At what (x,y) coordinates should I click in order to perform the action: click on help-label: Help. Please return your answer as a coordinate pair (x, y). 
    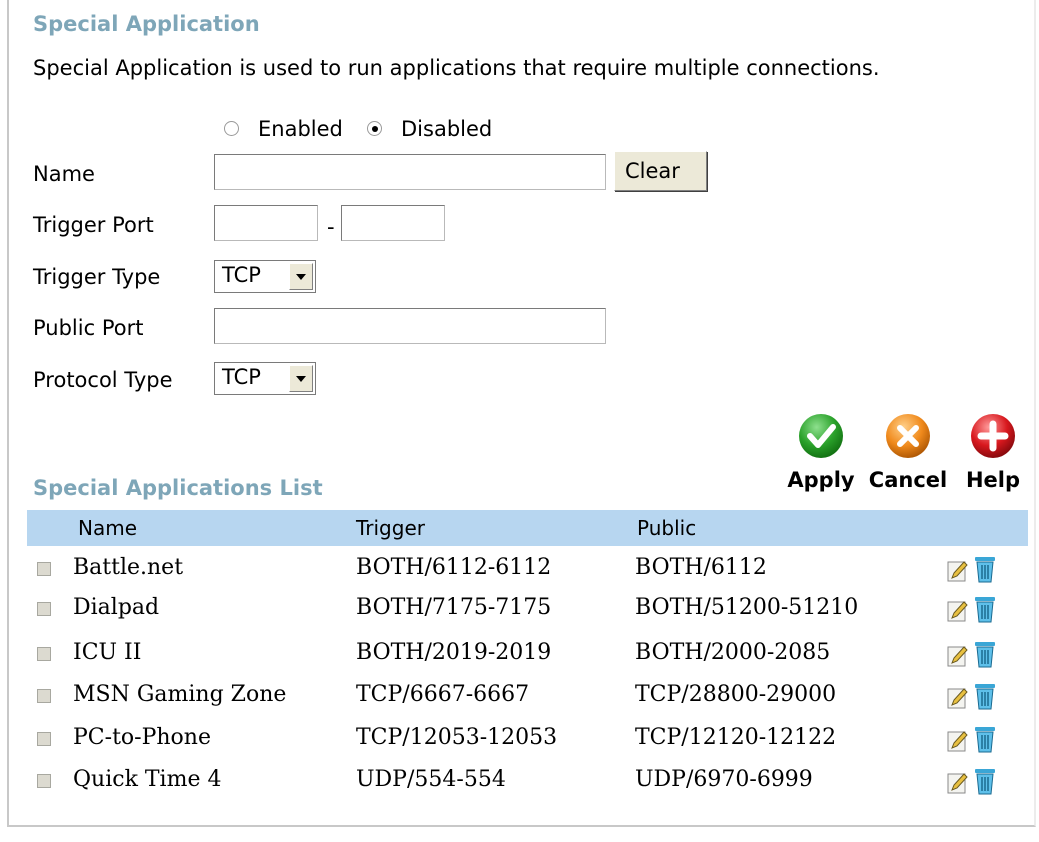
    Looking at the image, I should click on (993, 480).